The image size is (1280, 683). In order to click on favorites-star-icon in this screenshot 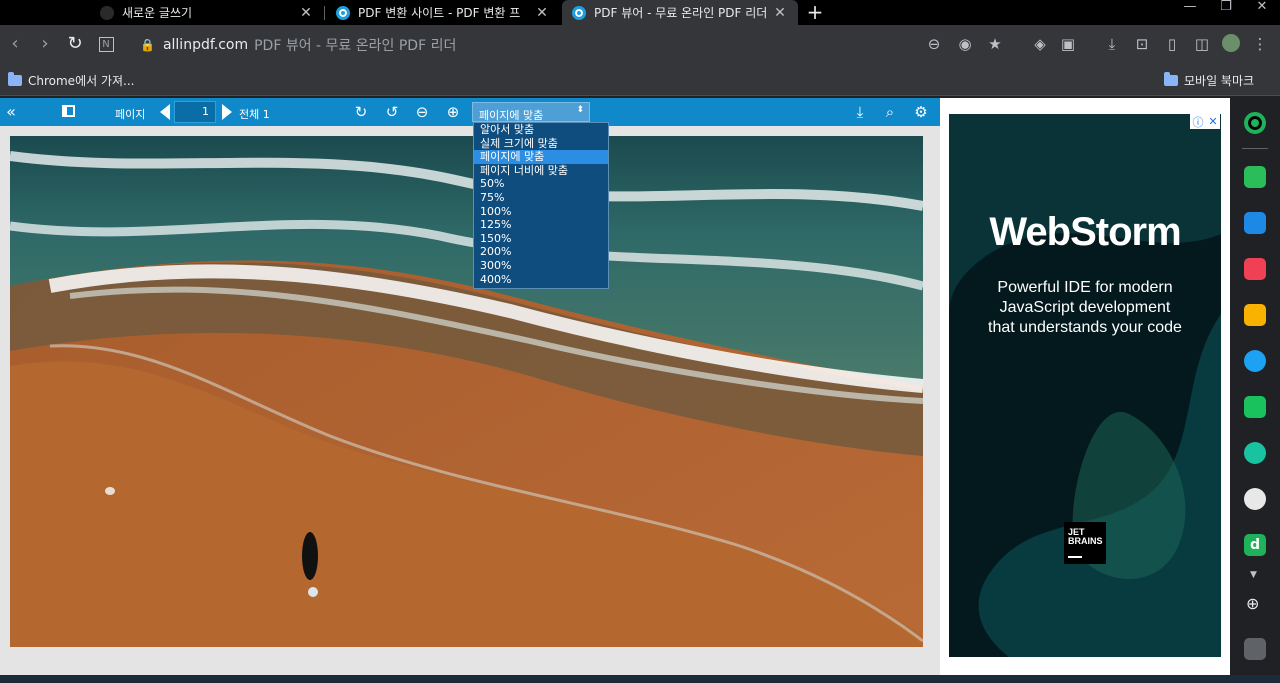, I will do `click(1255, 315)`.